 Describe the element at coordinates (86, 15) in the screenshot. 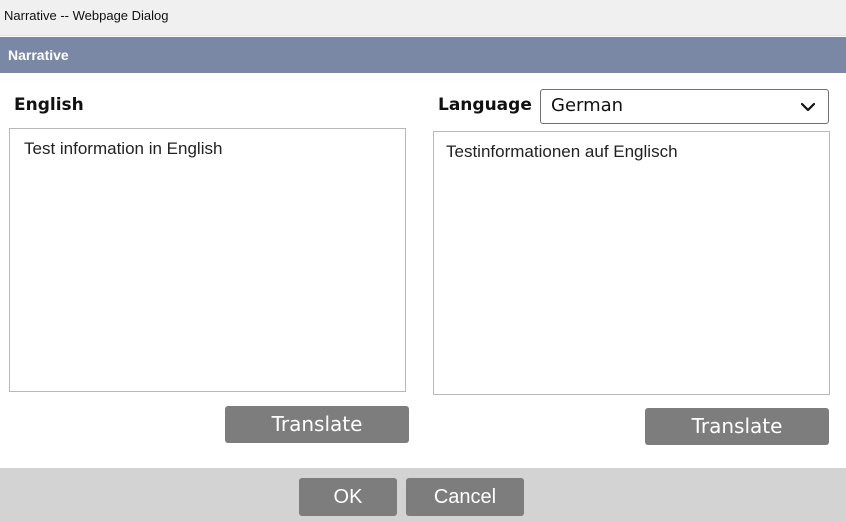

I see `window-title: Narrative -- Webpage Dialog` at that location.